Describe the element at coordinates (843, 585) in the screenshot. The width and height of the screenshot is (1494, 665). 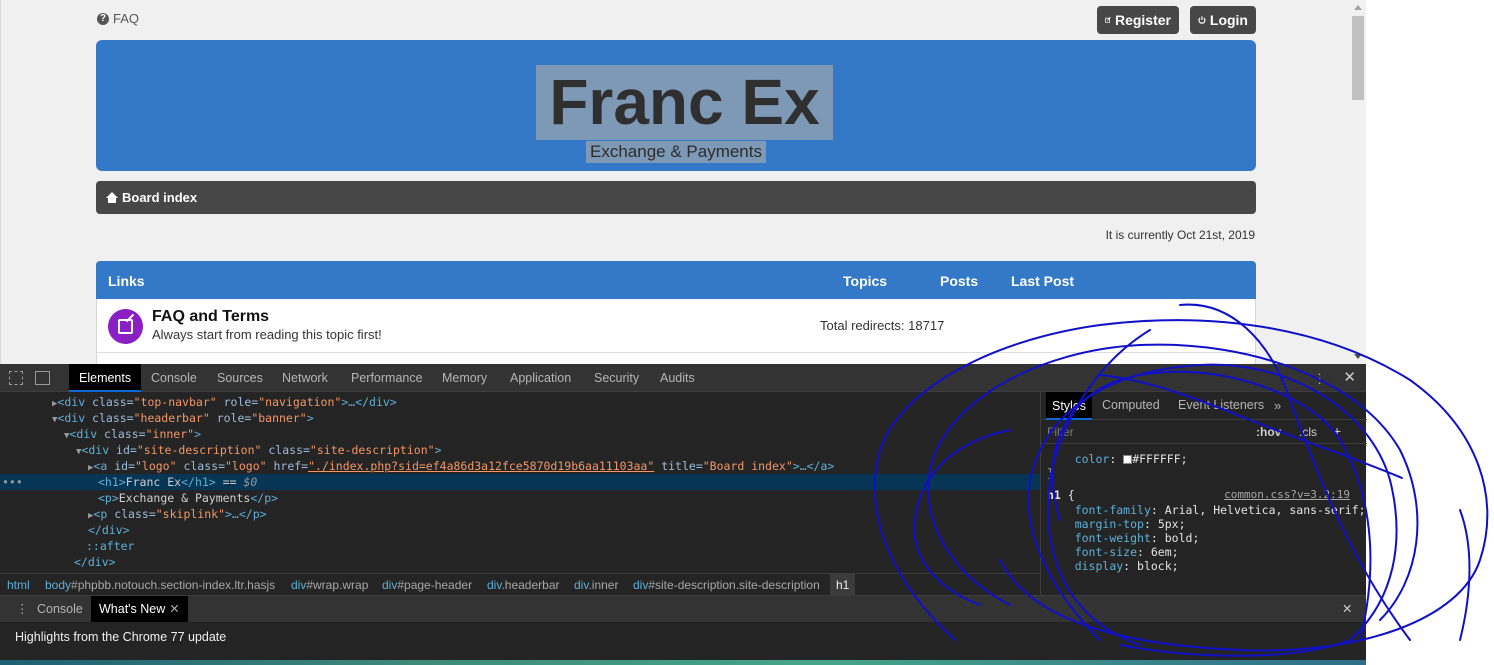
I see `breadcrumb-item-current: h1` at that location.